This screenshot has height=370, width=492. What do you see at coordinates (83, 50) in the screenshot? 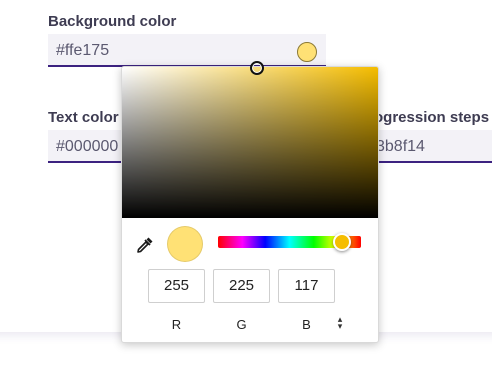
I see `background-color-value: #ffe175` at bounding box center [83, 50].